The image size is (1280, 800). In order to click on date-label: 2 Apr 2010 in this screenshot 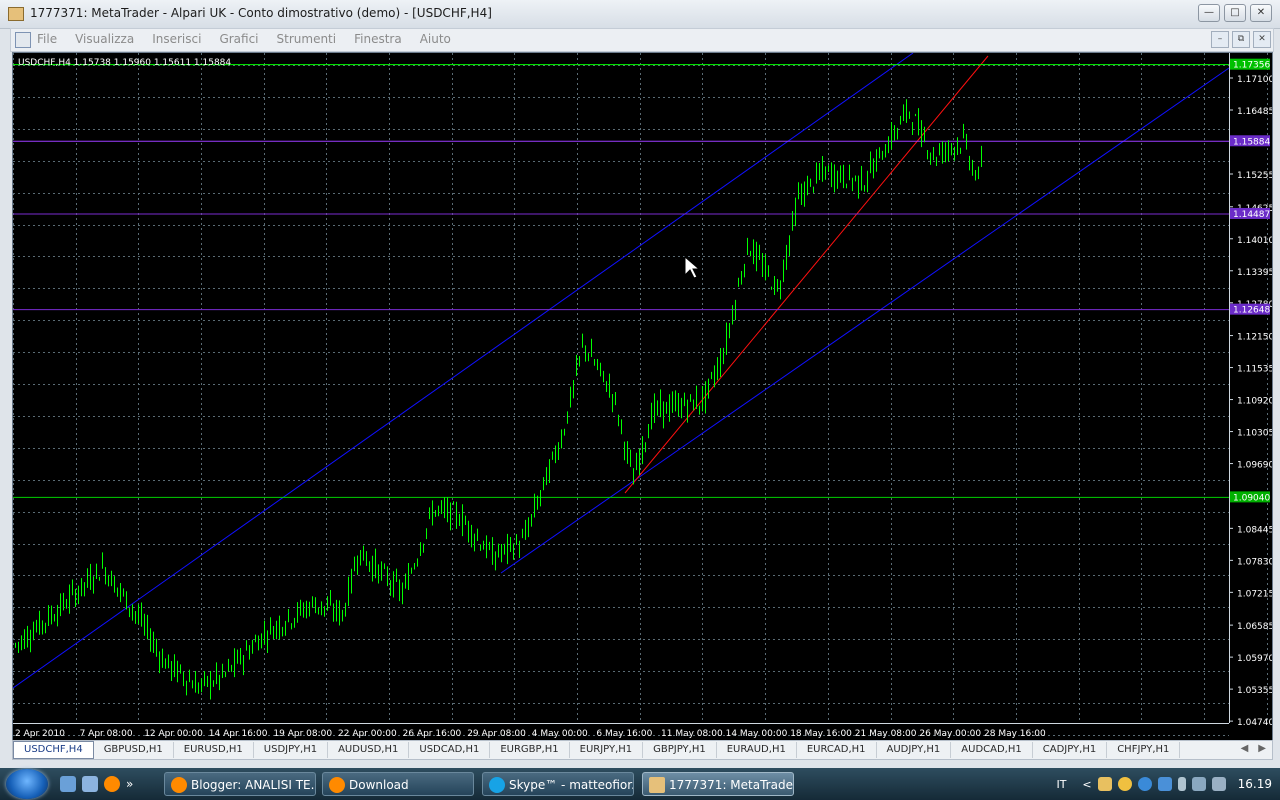, I will do `click(40, 734)`.